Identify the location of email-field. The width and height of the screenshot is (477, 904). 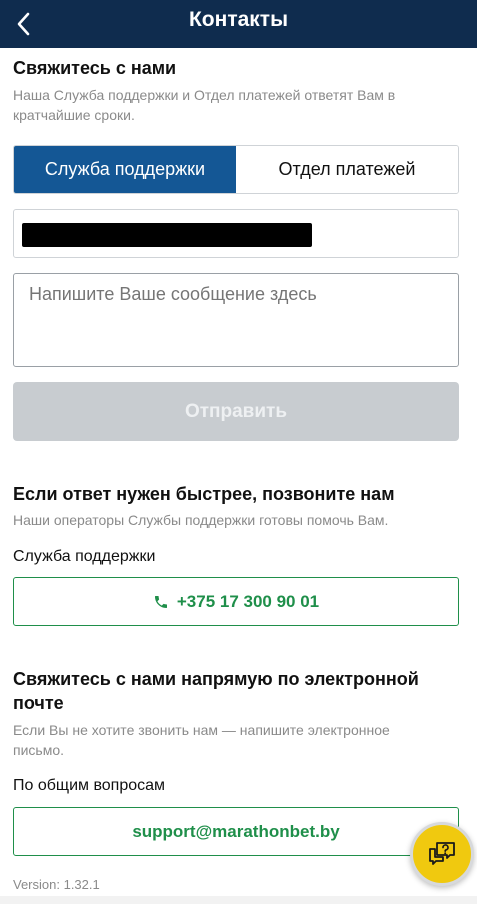
(236, 233).